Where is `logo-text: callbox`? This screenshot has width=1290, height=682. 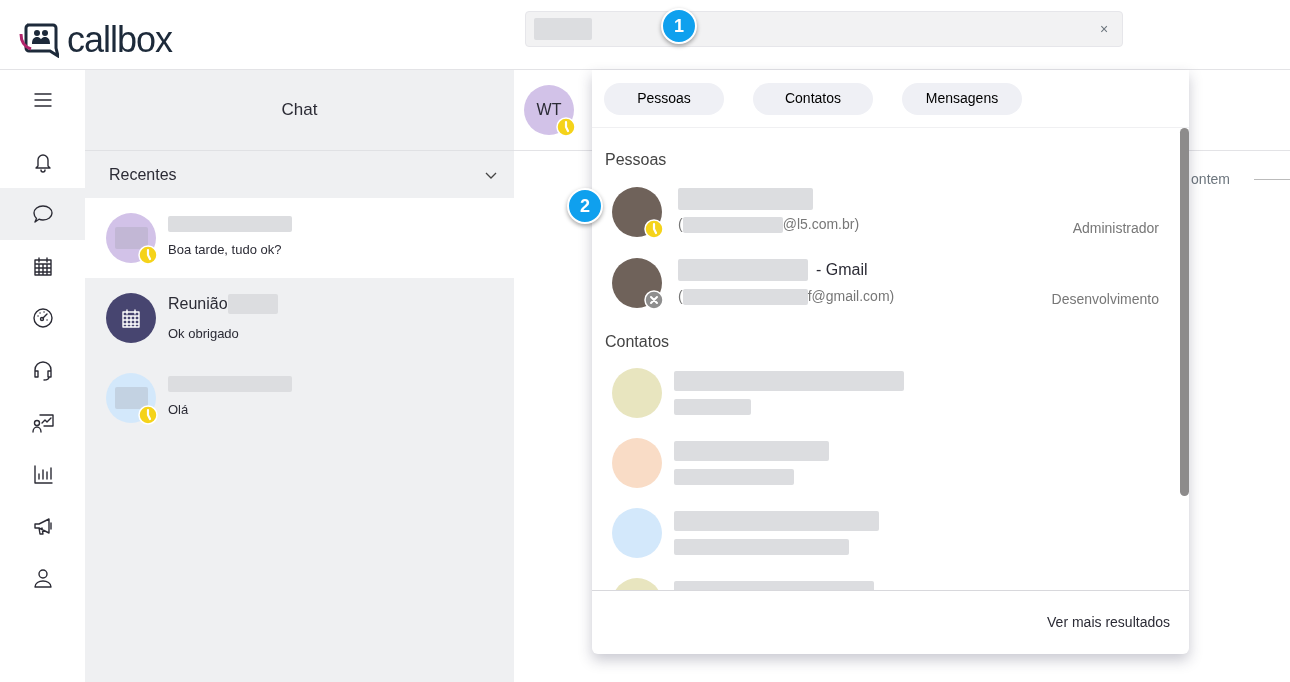
logo-text: callbox is located at coordinates (120, 40).